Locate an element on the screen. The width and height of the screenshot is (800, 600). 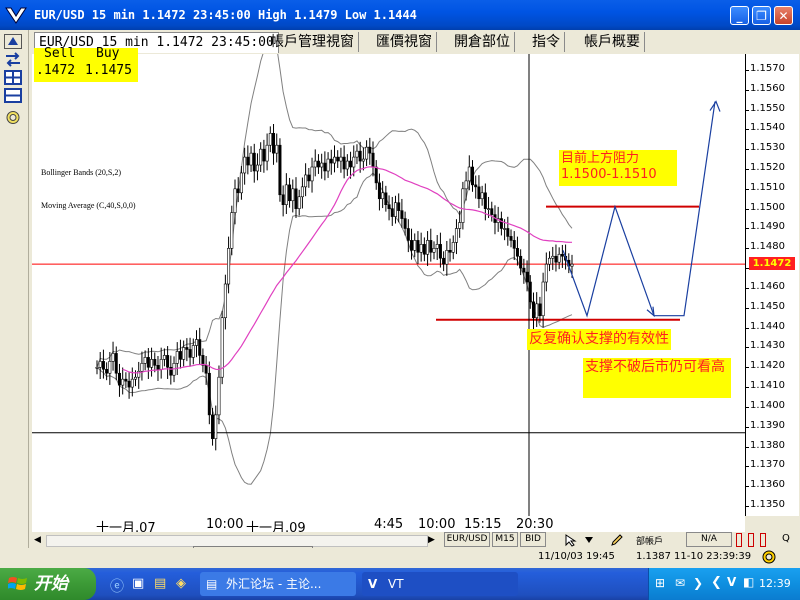
close-button: ✕ is located at coordinates (783, 15).